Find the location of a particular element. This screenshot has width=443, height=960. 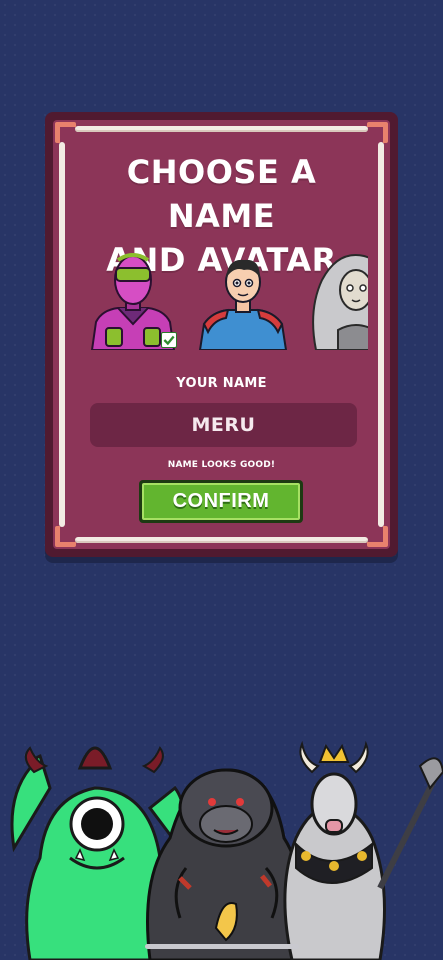

home-indicator is located at coordinates (222, 946).